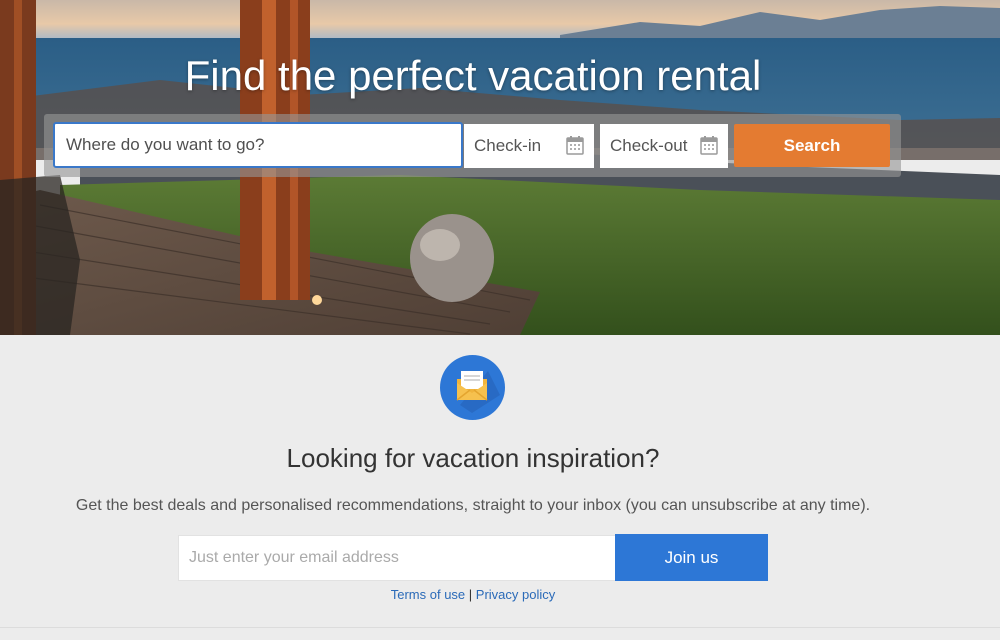 The image size is (1000, 640). What do you see at coordinates (472, 387) in the screenshot?
I see `envelope-icon` at bounding box center [472, 387].